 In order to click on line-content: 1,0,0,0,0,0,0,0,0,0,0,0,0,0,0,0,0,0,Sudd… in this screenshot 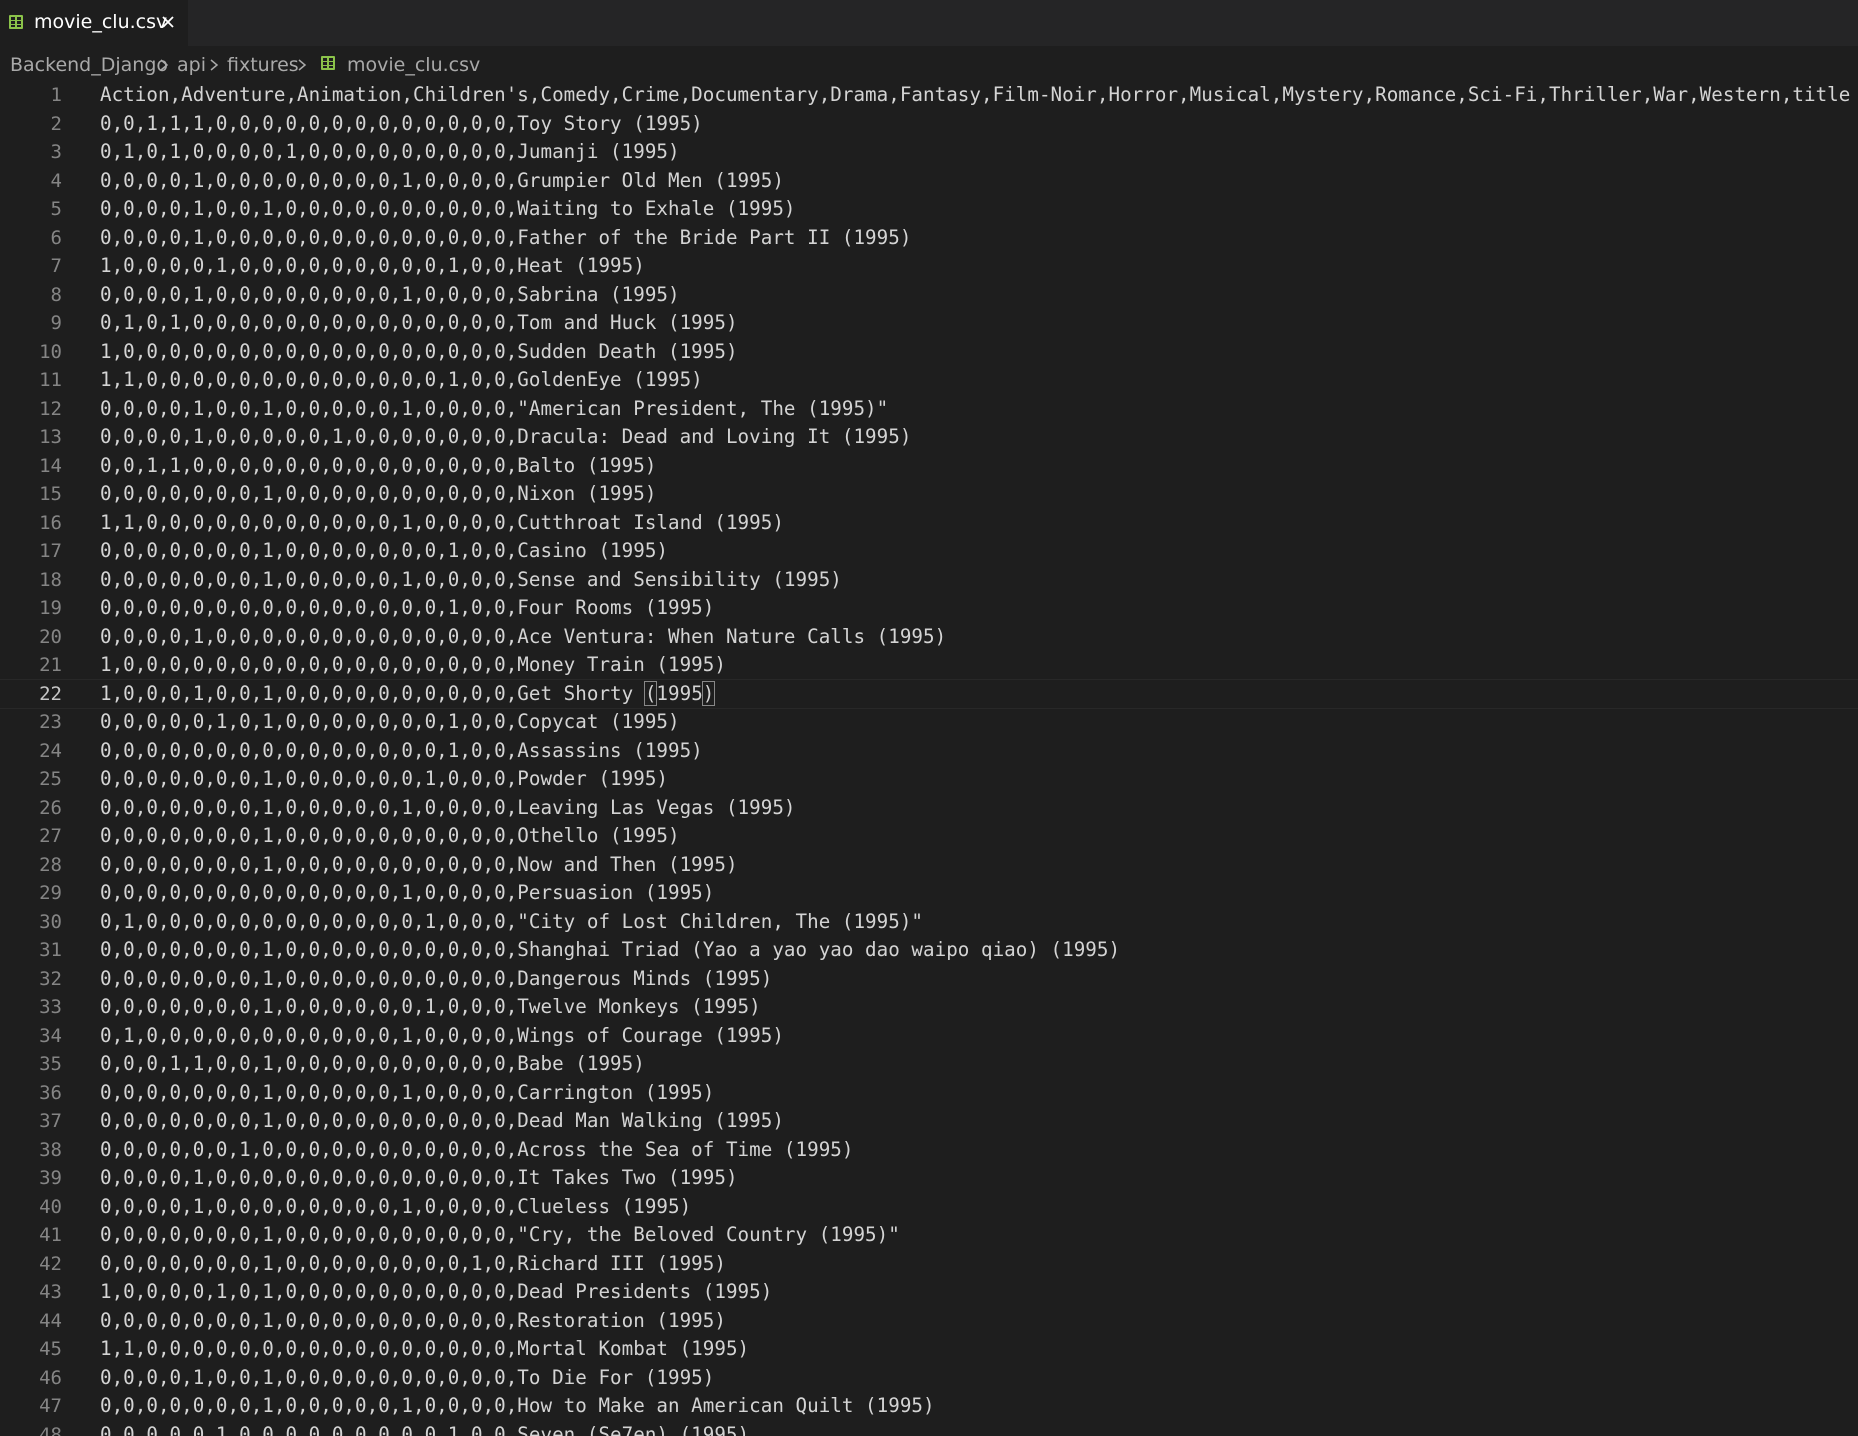, I will do `click(419, 352)`.